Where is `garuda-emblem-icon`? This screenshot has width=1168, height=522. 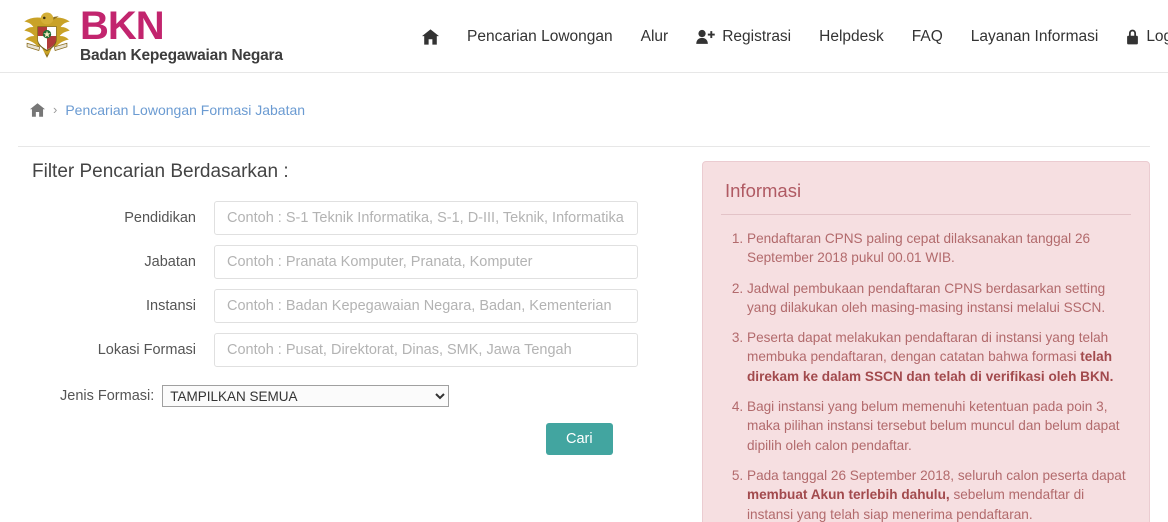 garuda-emblem-icon is located at coordinates (47, 36).